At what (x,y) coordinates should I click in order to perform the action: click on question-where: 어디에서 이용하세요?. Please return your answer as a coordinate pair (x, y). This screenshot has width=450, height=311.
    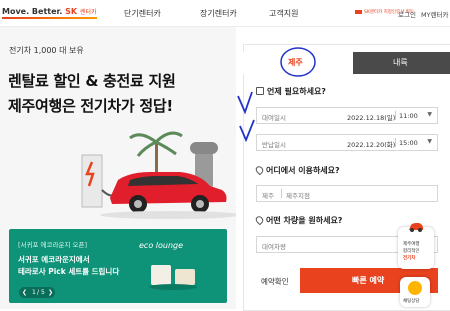
    Looking at the image, I should click on (297, 170).